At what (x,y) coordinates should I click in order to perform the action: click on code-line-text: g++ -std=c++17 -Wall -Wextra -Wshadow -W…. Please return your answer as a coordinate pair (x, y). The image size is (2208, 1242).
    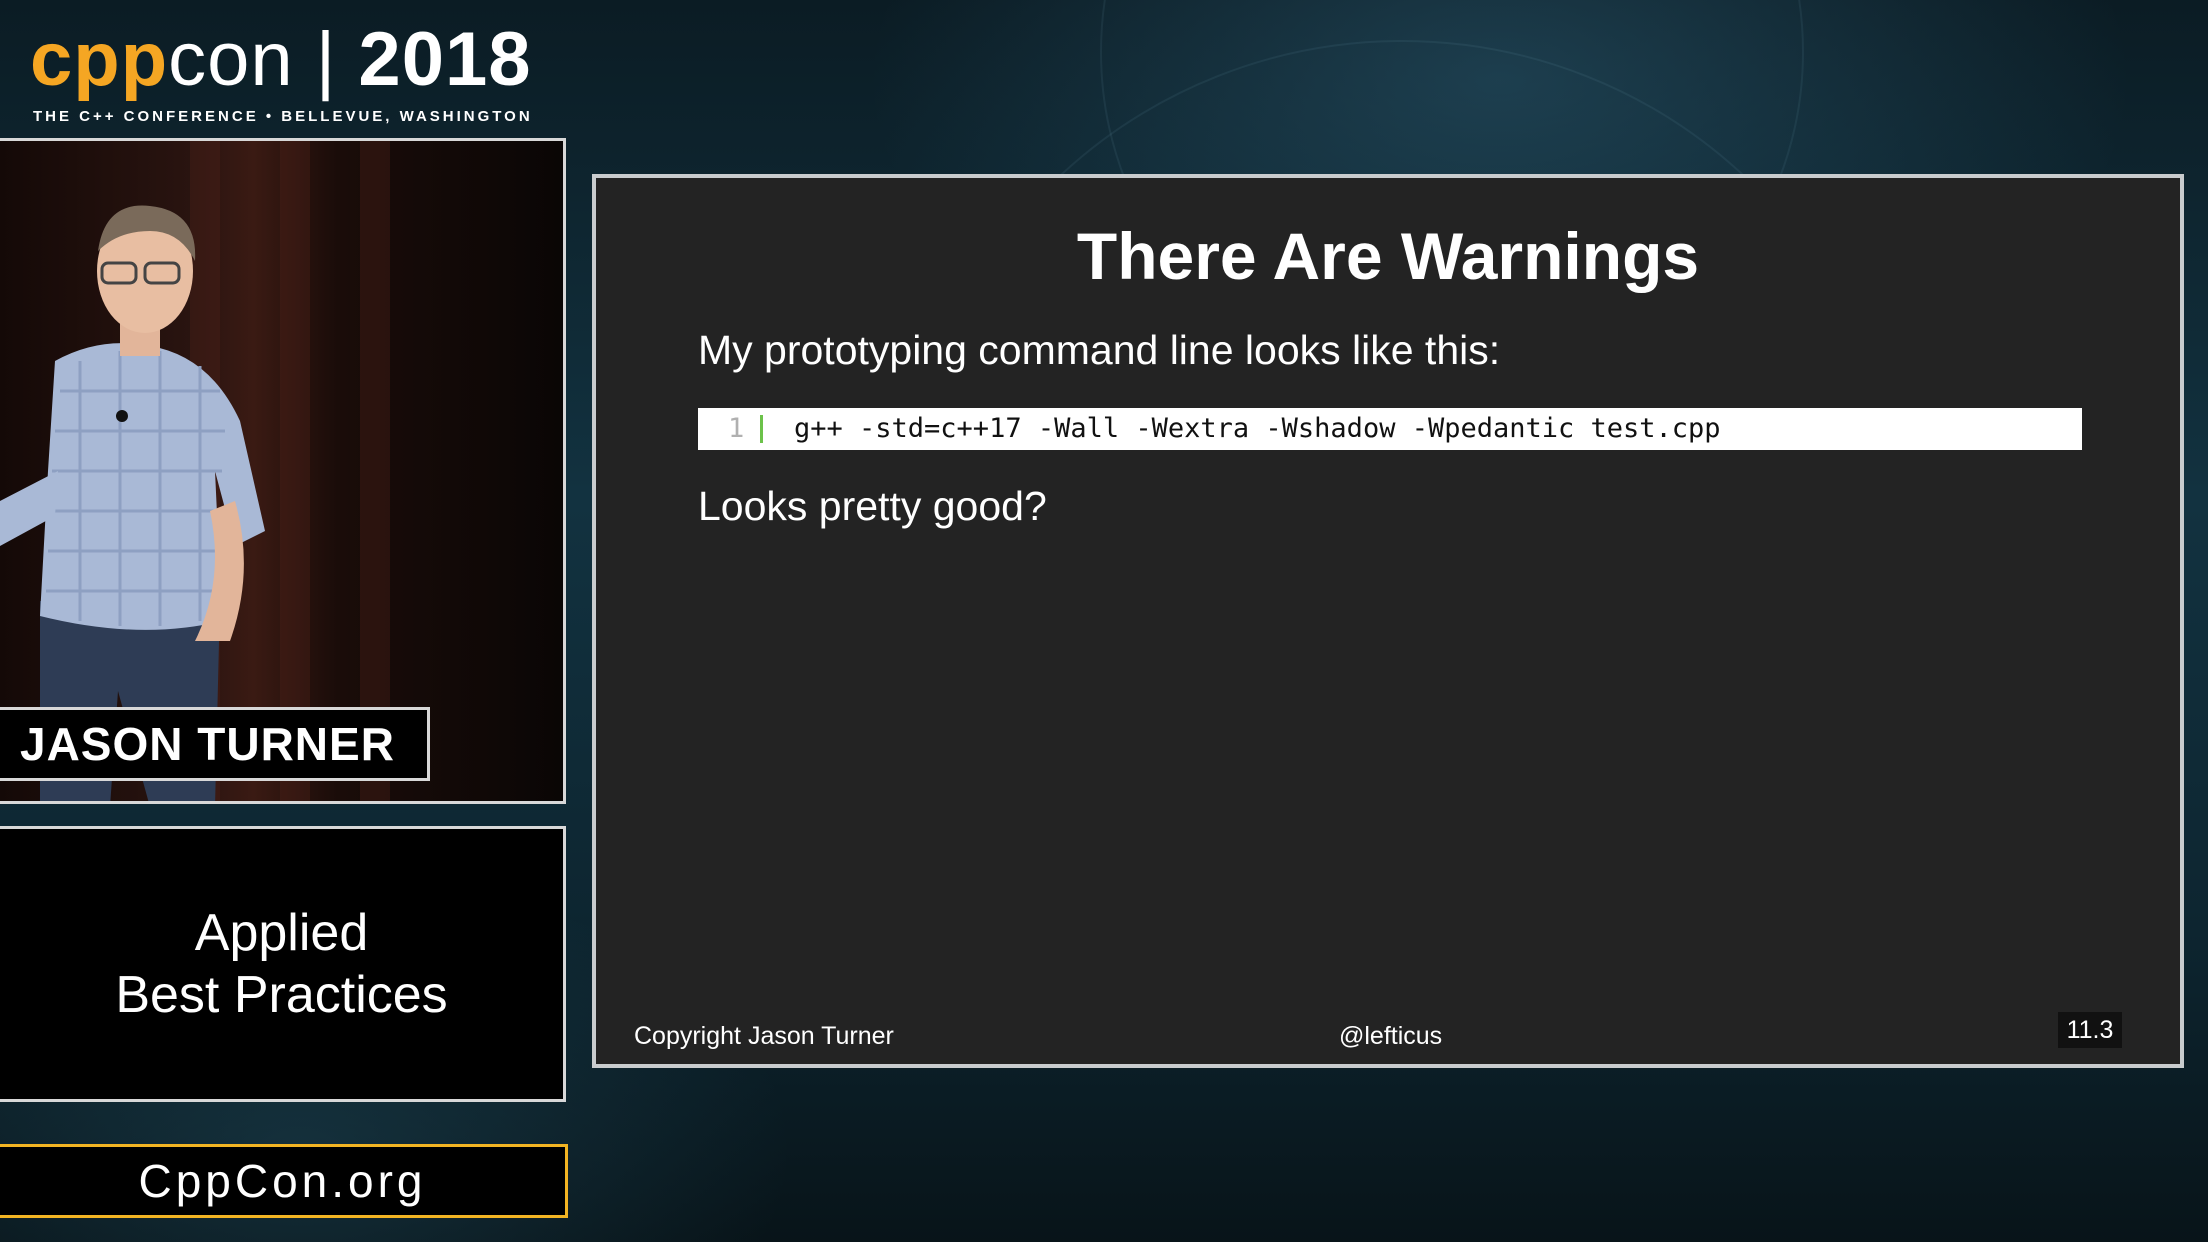
    Looking at the image, I should click on (1257, 428).